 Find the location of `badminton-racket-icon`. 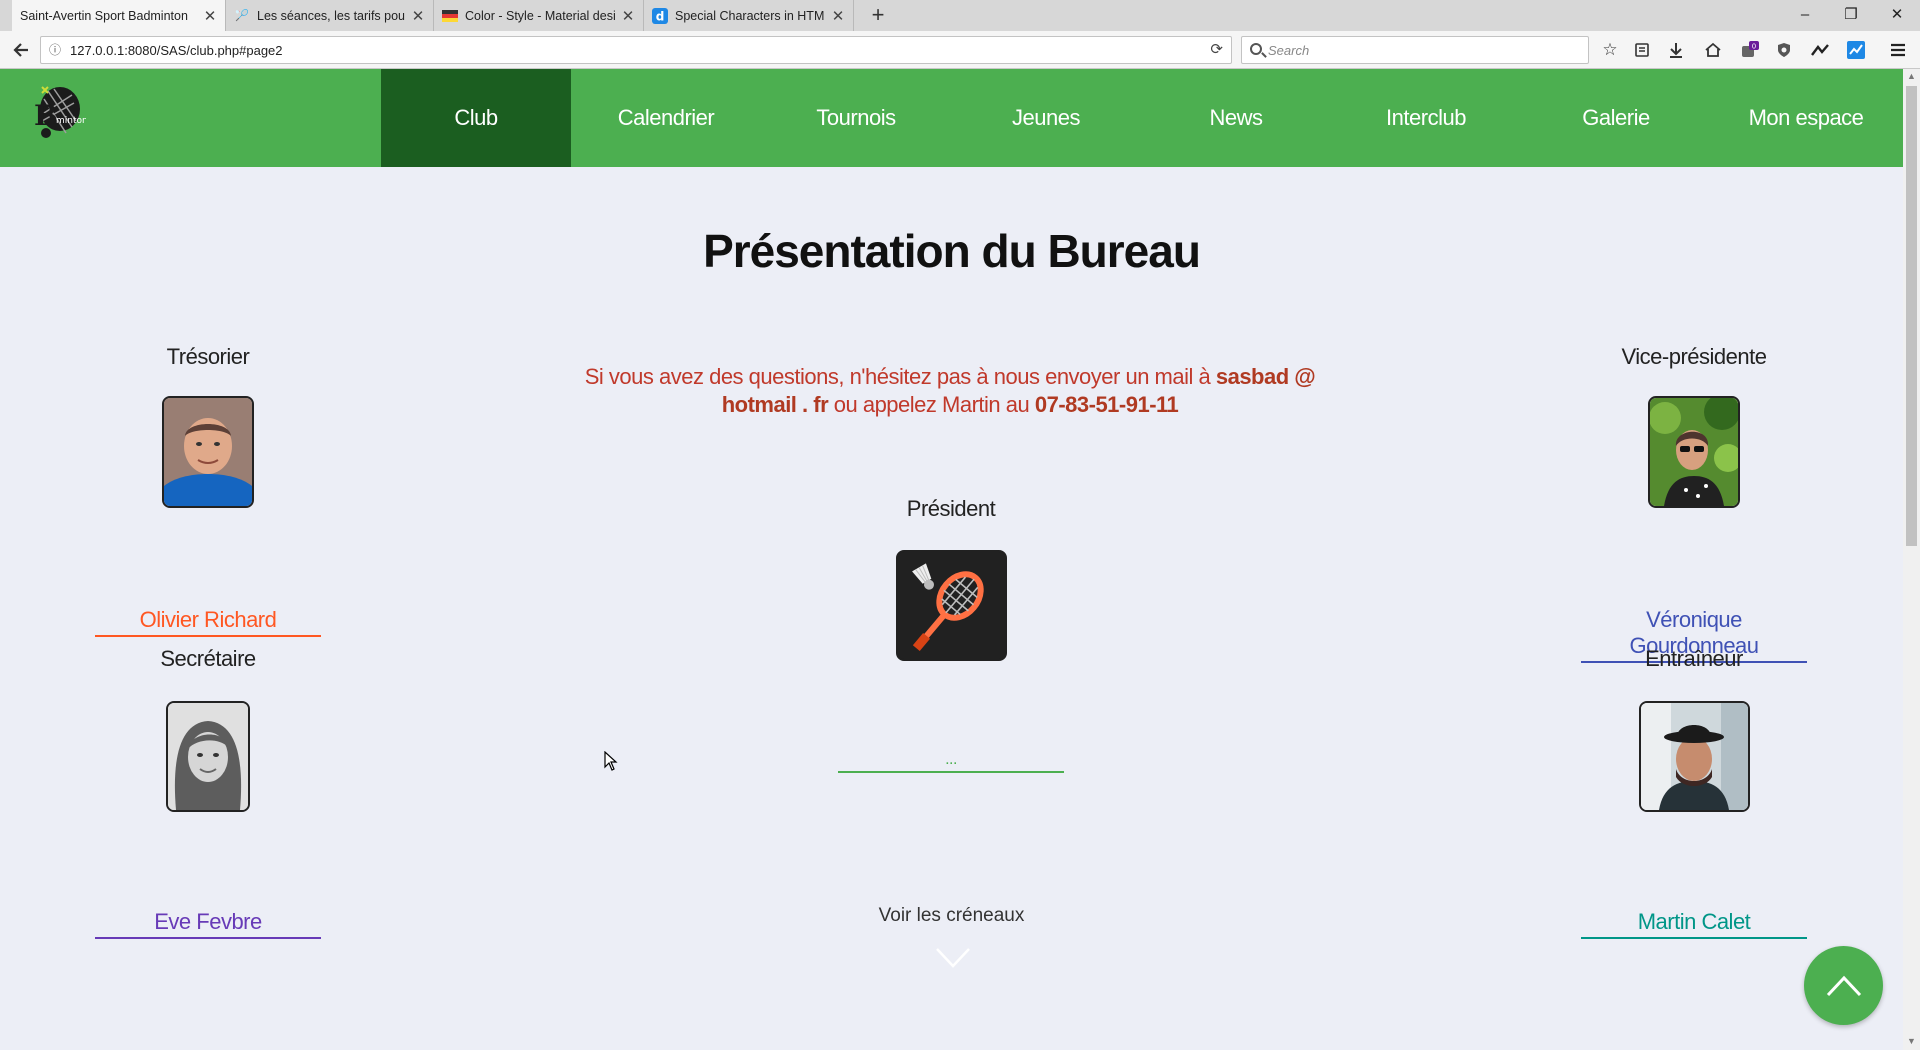

badminton-racket-icon is located at coordinates (951, 605).